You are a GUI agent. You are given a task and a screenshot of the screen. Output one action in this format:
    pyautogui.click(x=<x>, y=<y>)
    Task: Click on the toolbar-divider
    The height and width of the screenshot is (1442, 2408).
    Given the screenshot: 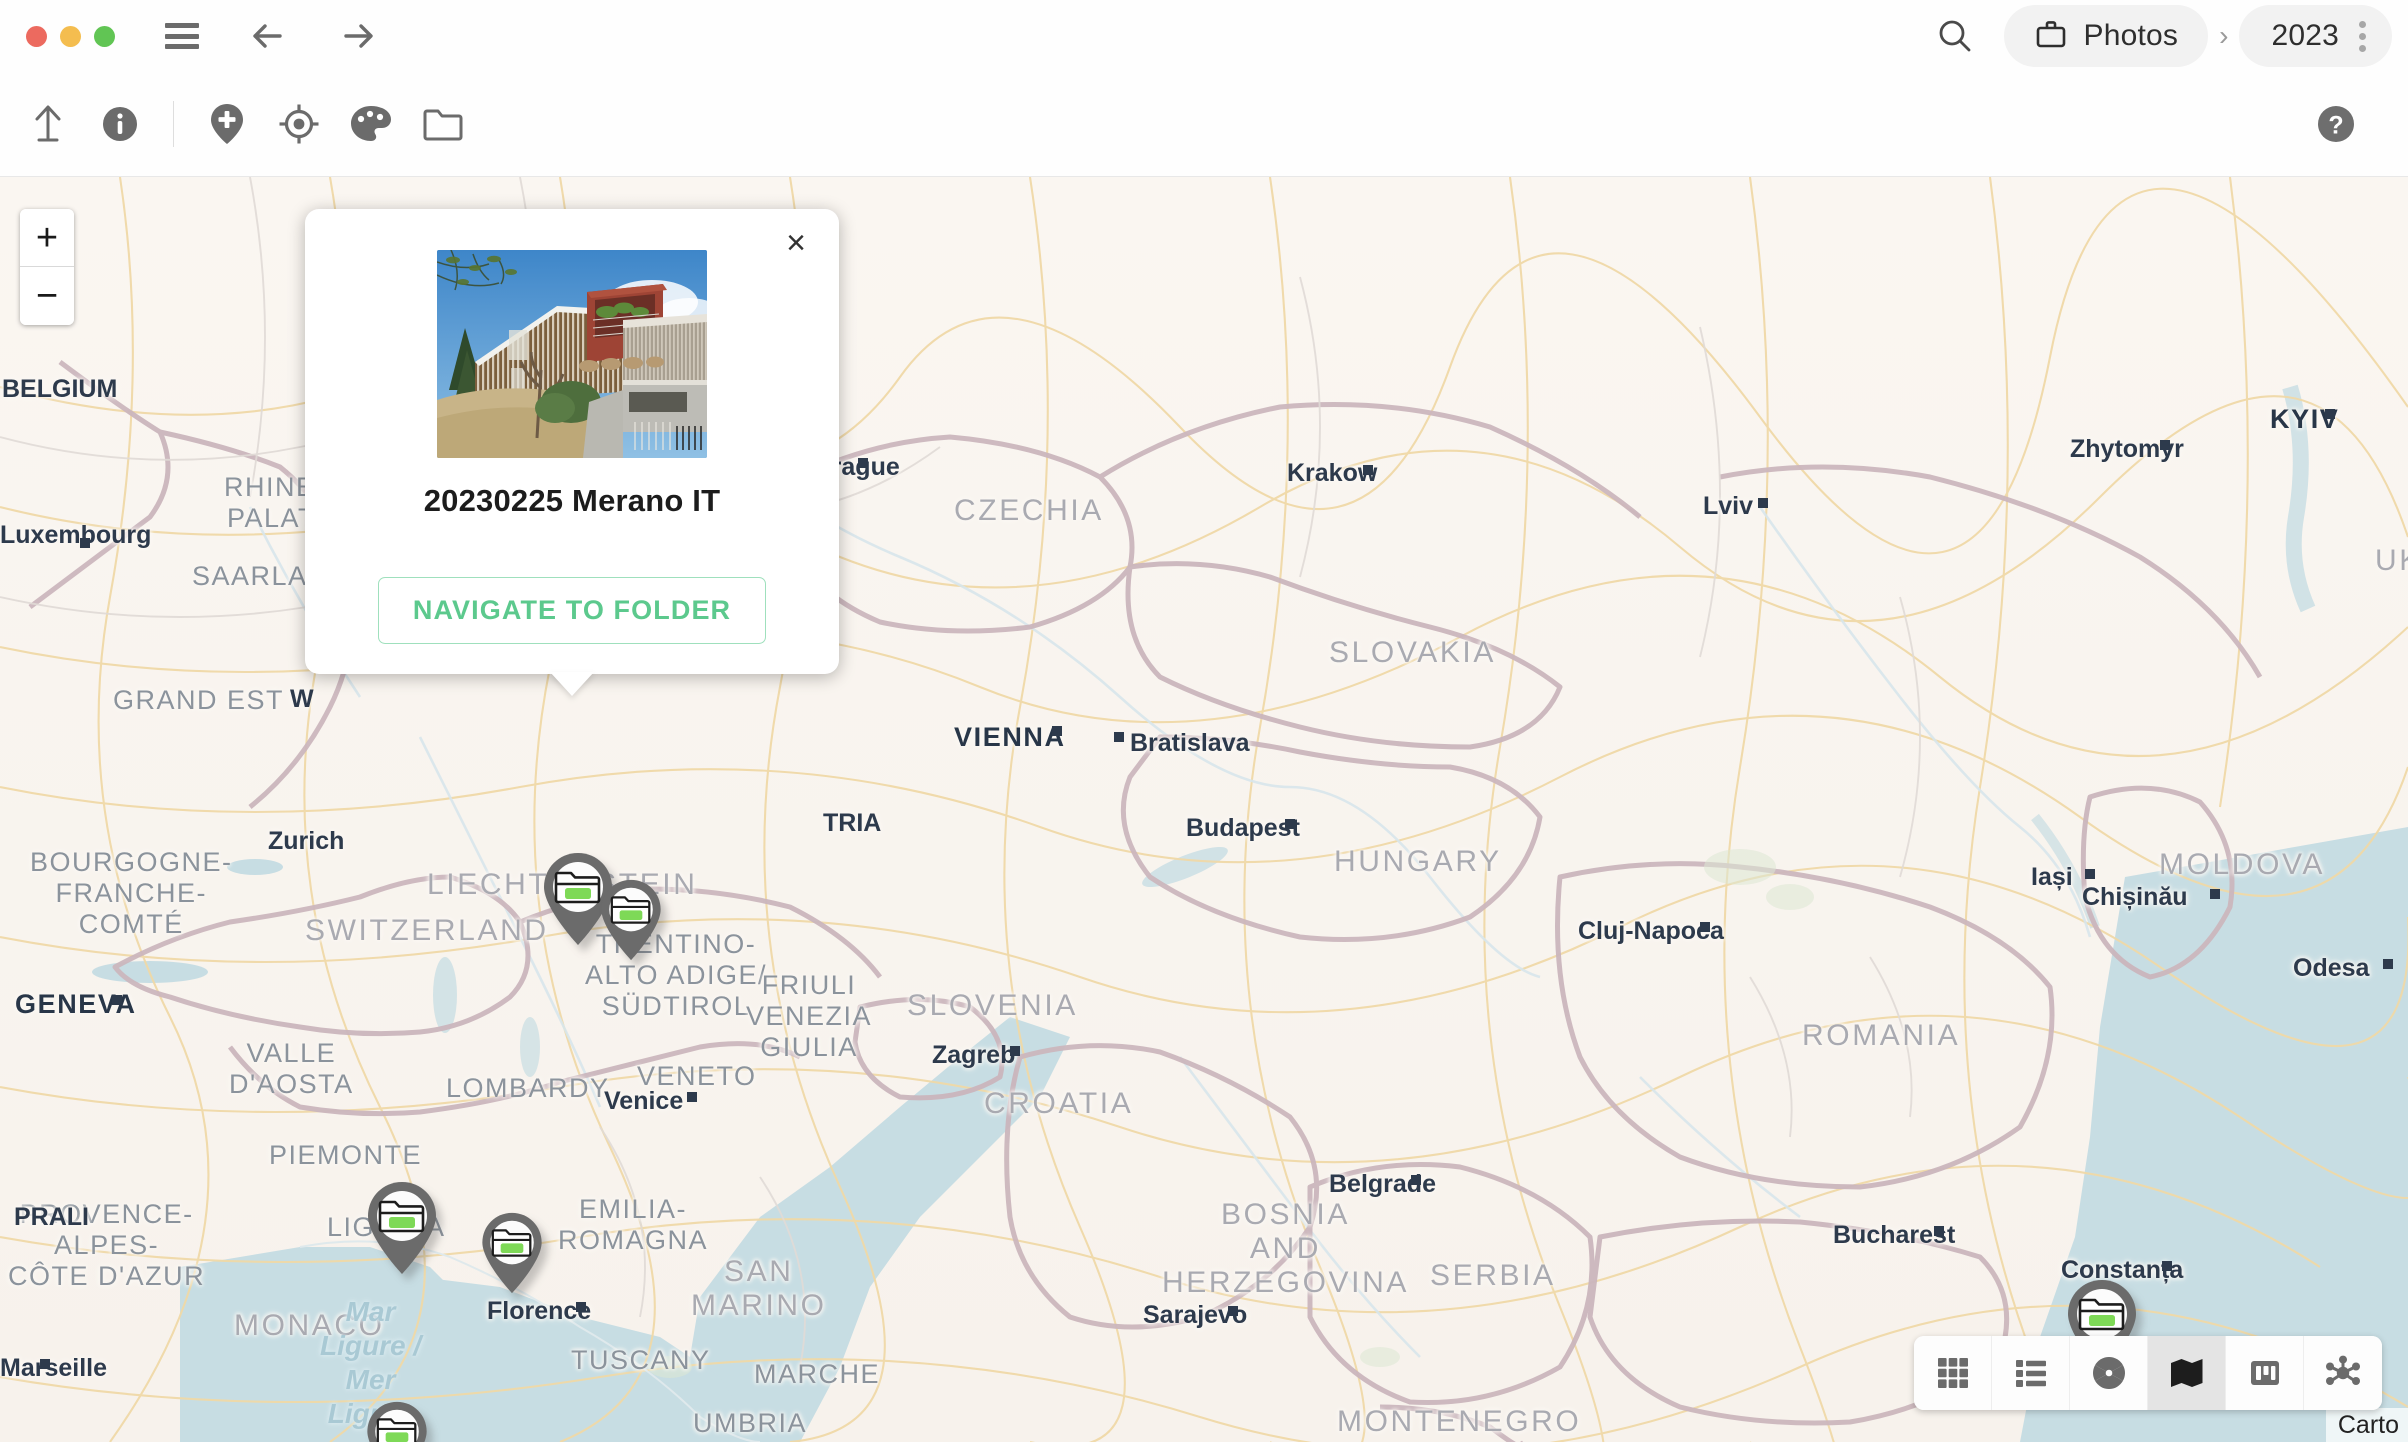 What is the action you would take?
    pyautogui.click(x=173, y=124)
    